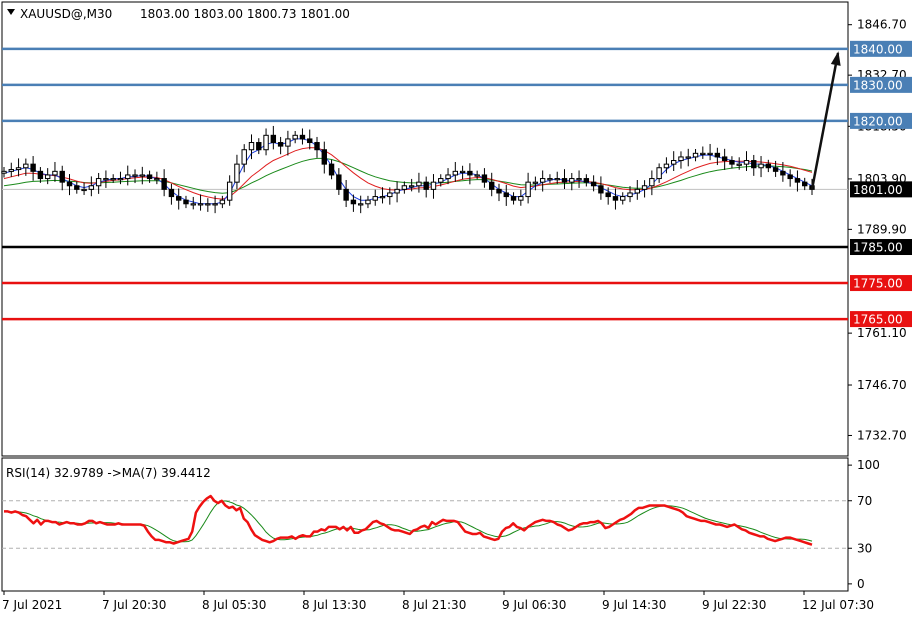 This screenshot has width=914, height=623. What do you see at coordinates (108, 473) in the screenshot?
I see `rsi-label: RSI(14) 32.9789 ->MA(7) 39.4412` at bounding box center [108, 473].